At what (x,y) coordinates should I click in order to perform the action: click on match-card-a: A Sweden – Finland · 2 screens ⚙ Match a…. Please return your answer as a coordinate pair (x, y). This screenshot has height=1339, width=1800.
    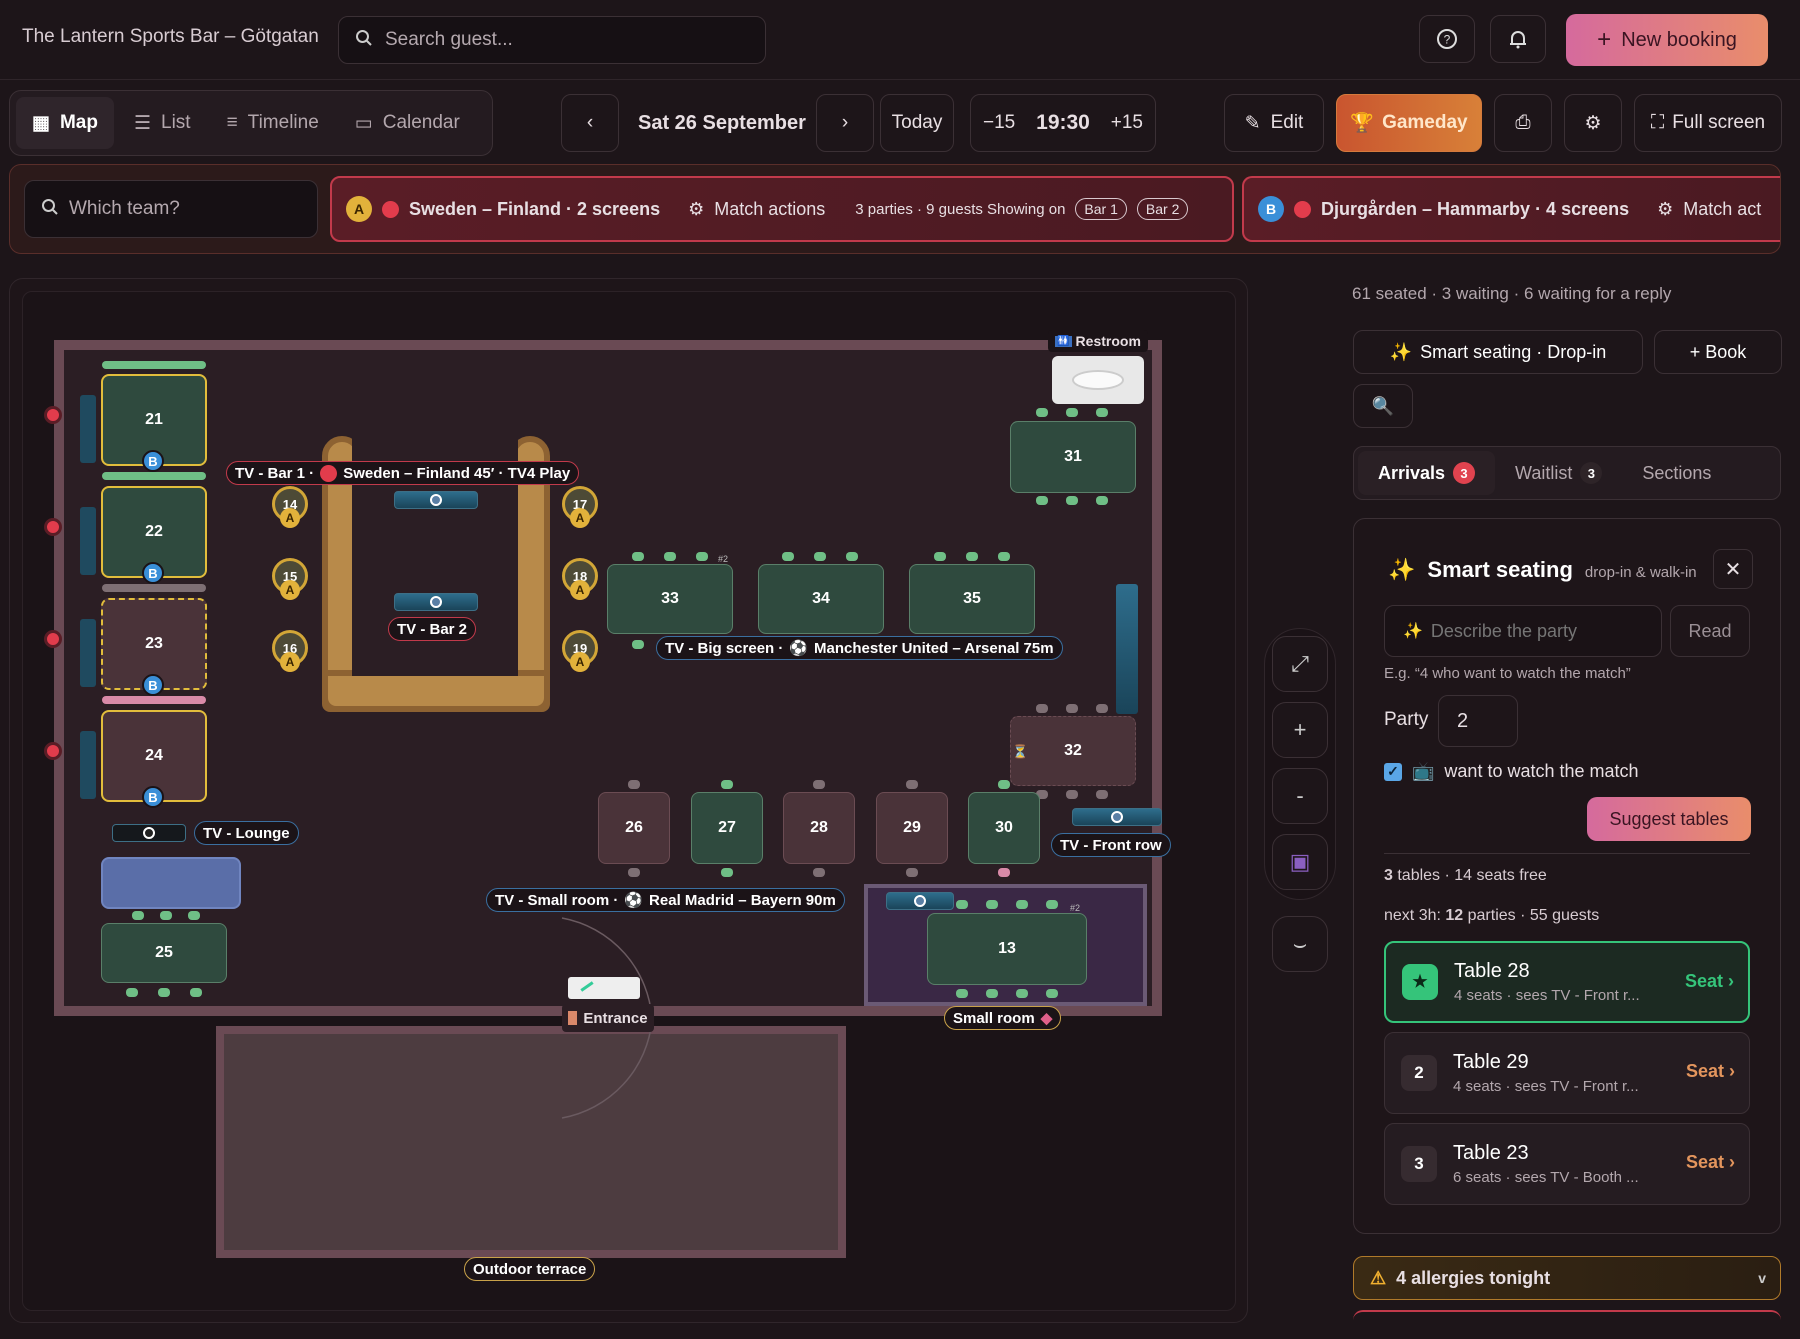
    Looking at the image, I should click on (782, 209).